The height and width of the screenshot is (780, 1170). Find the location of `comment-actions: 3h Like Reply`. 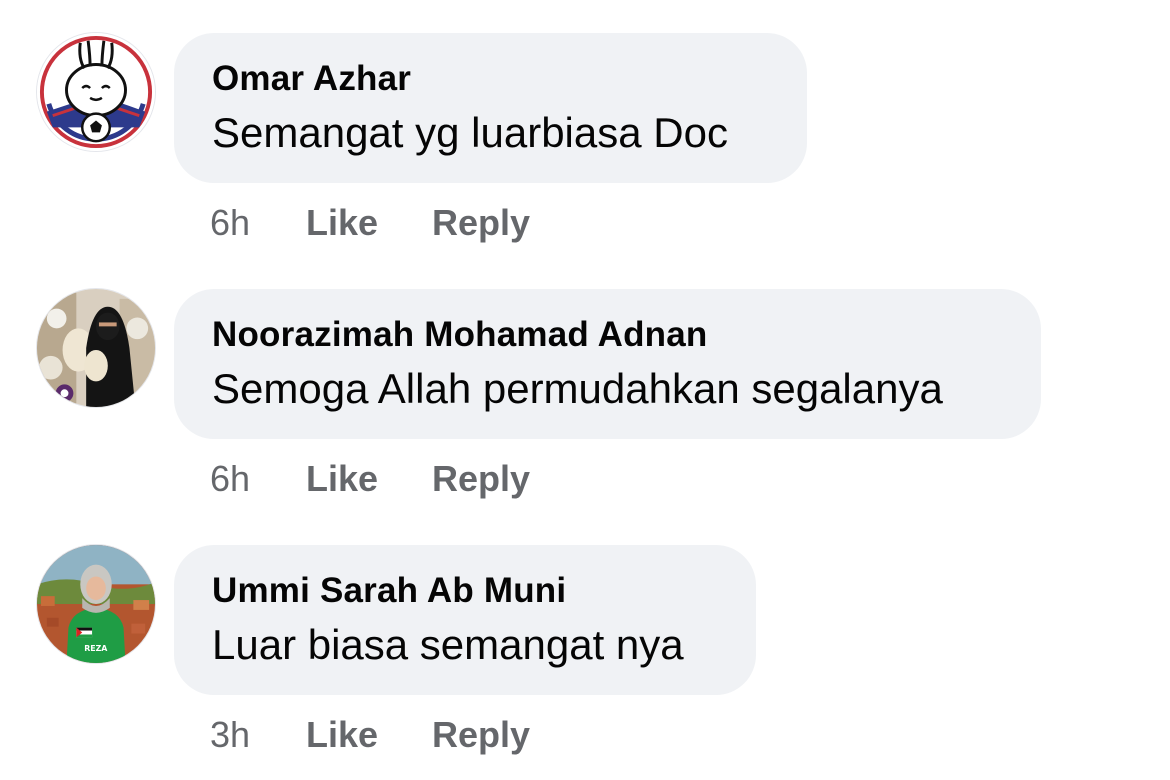

comment-actions: 3h Like Reply is located at coordinates (370, 735).